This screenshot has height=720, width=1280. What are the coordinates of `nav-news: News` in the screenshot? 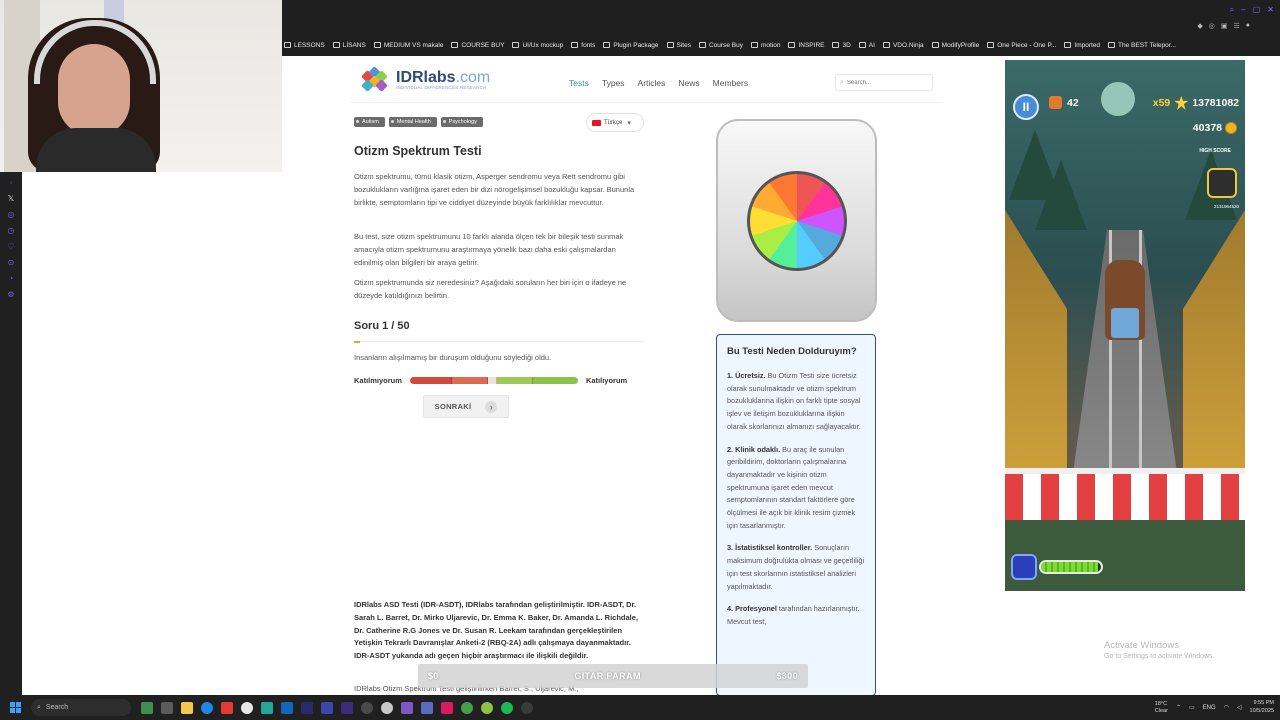 It's located at (688, 83).